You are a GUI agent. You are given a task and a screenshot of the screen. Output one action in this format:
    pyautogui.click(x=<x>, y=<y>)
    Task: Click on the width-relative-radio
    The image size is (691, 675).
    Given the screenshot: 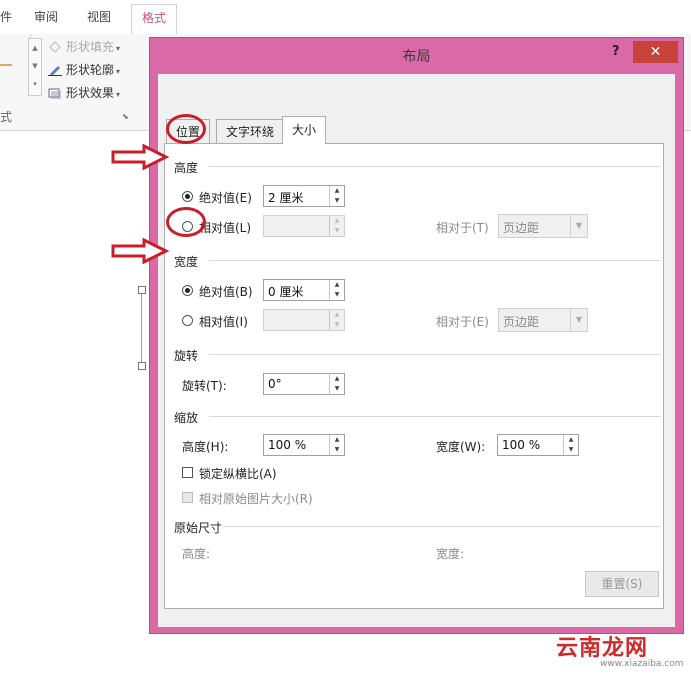 What is the action you would take?
    pyautogui.click(x=187, y=320)
    